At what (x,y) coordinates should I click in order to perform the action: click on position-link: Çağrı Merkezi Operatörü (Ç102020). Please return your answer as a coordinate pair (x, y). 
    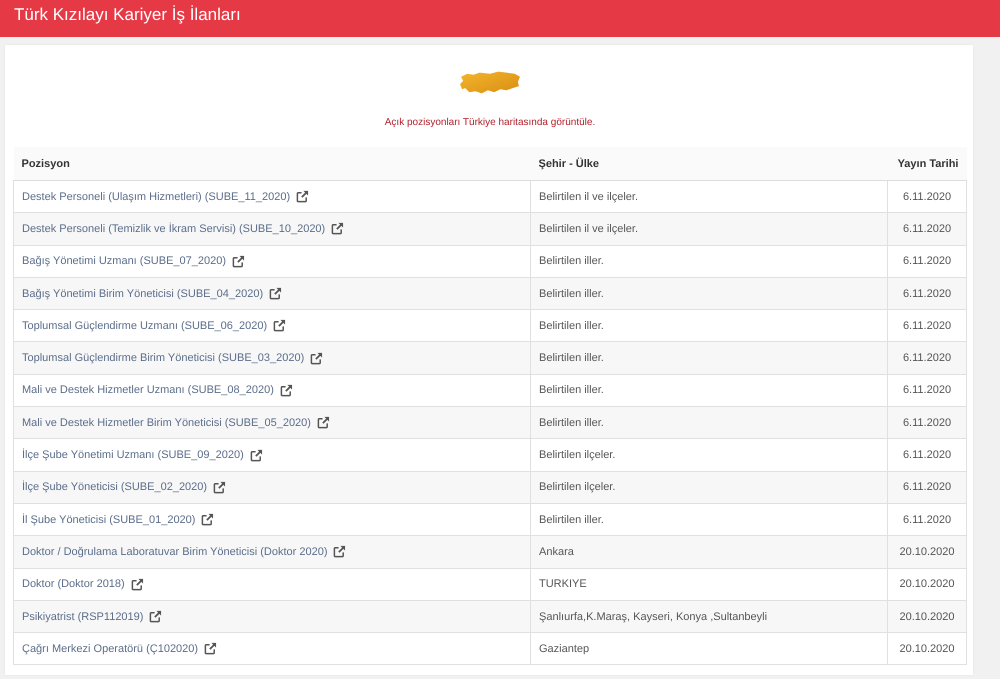
    Looking at the image, I should click on (110, 648).